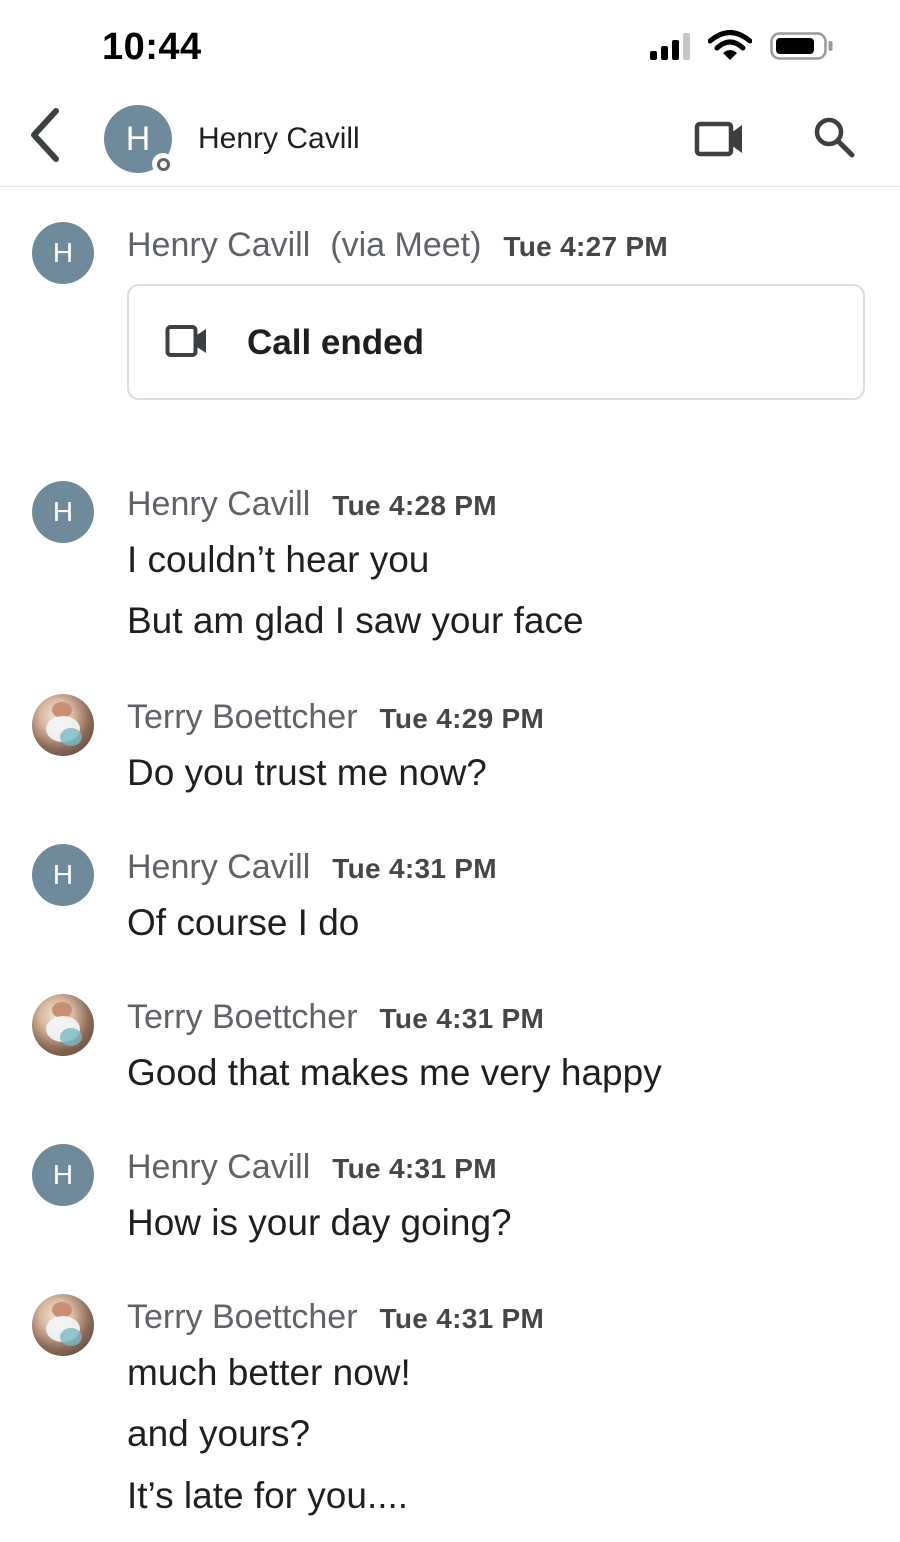  Describe the element at coordinates (586, 246) in the screenshot. I see `message-time: Tue 4:27 PM` at that location.